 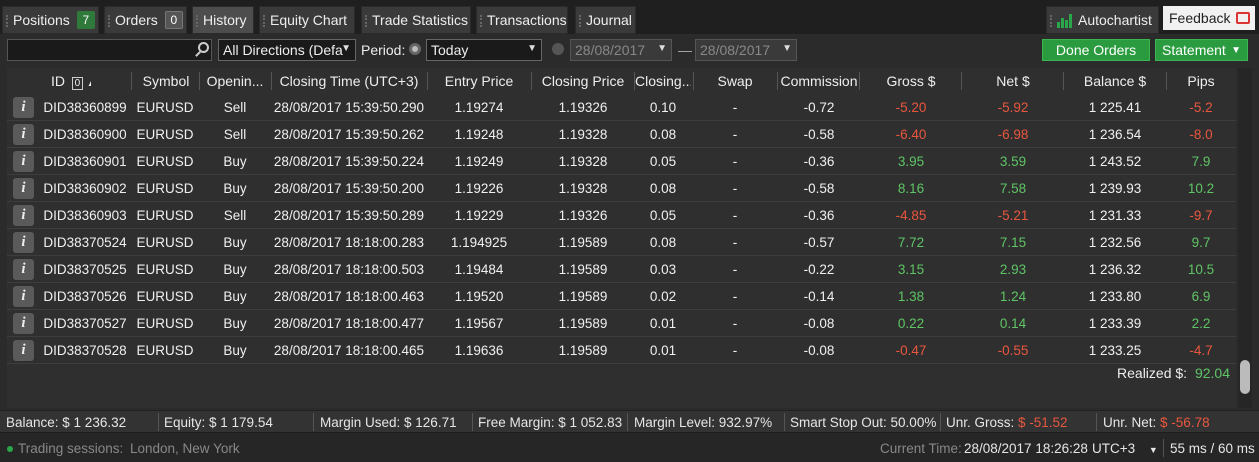 What do you see at coordinates (1125, 448) in the screenshot?
I see `timezone-select: UTC+3 ▼` at bounding box center [1125, 448].